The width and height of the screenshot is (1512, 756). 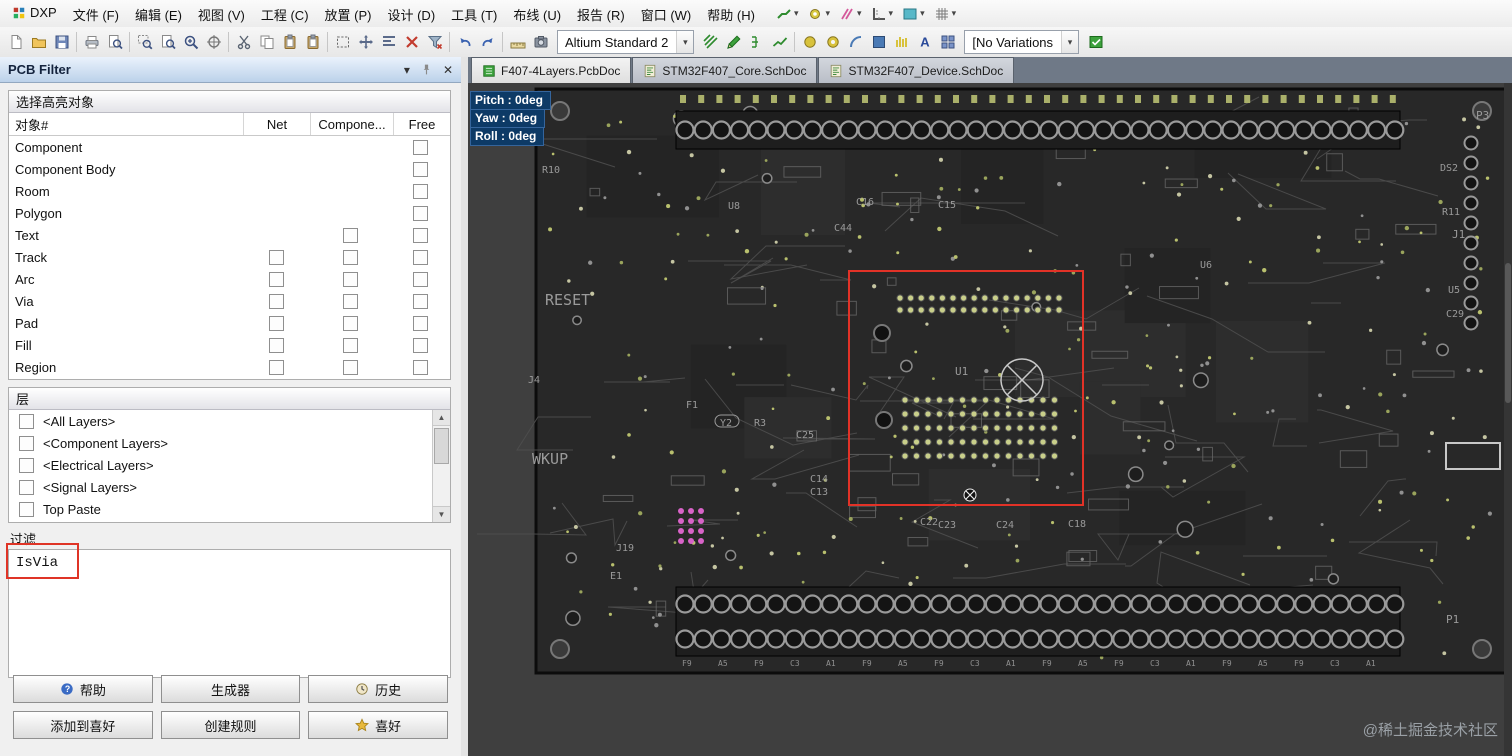 I want to click on filter-row-component: Component, so click(x=229, y=147).